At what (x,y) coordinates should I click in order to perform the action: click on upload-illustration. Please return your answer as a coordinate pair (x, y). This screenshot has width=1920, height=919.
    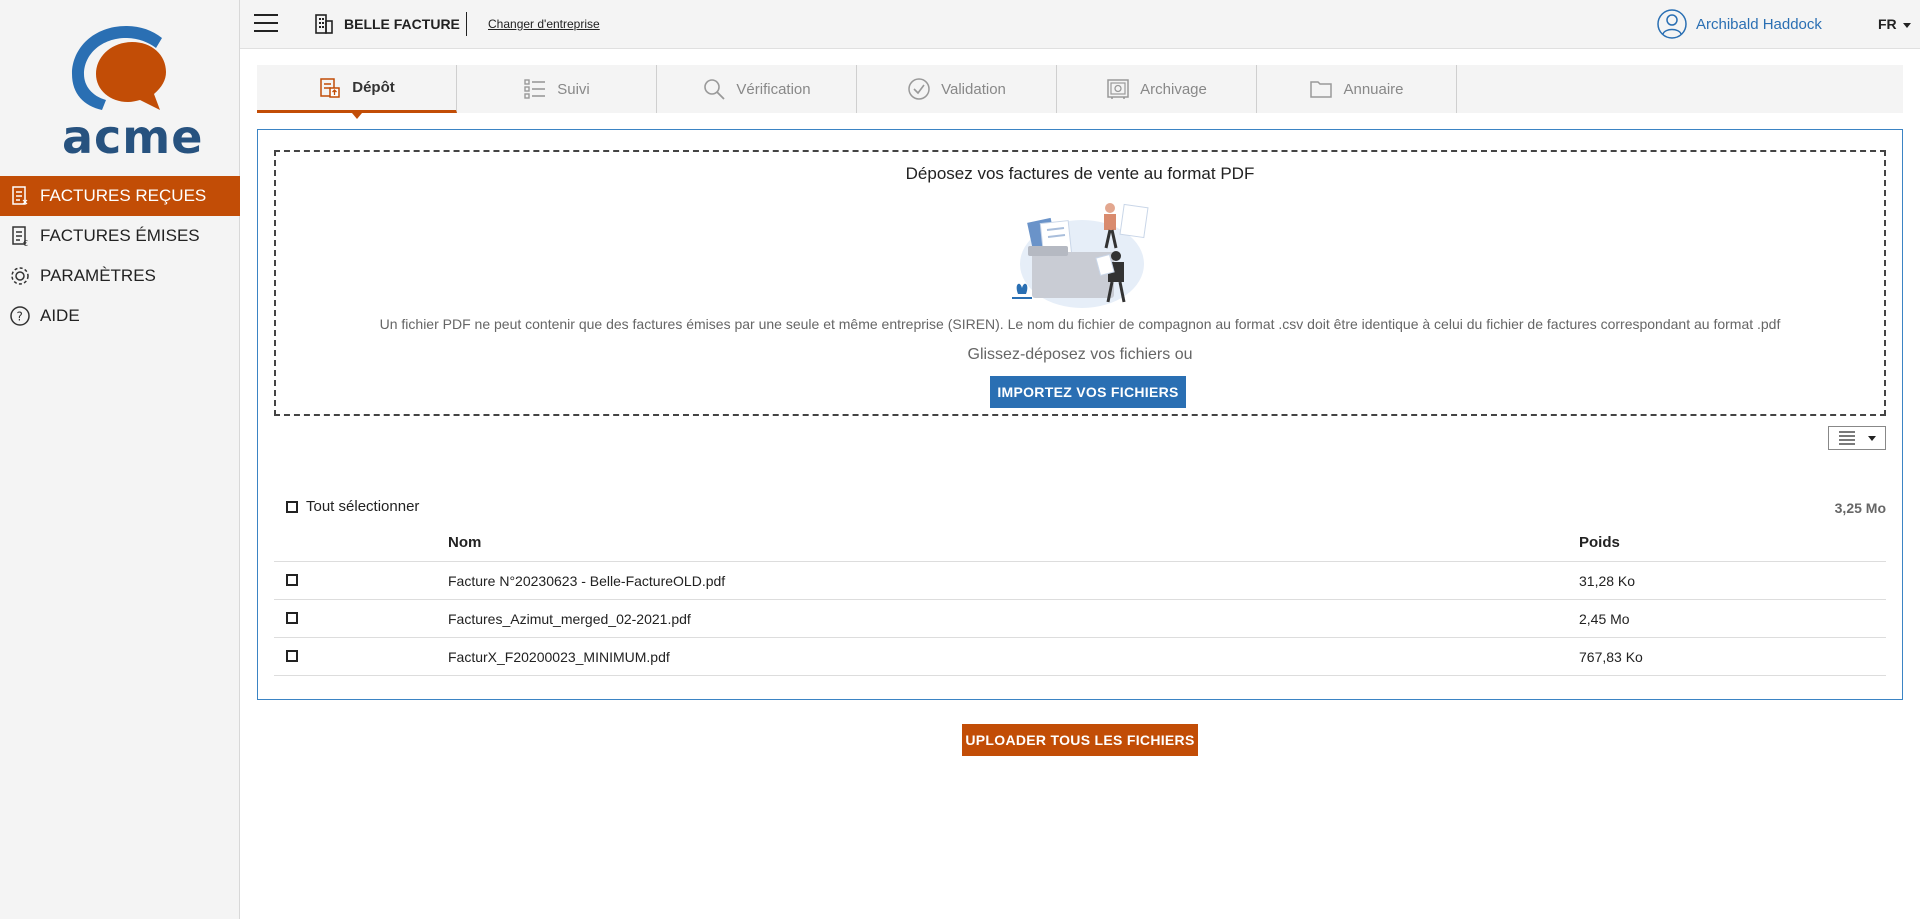
    Looking at the image, I should click on (1080, 255).